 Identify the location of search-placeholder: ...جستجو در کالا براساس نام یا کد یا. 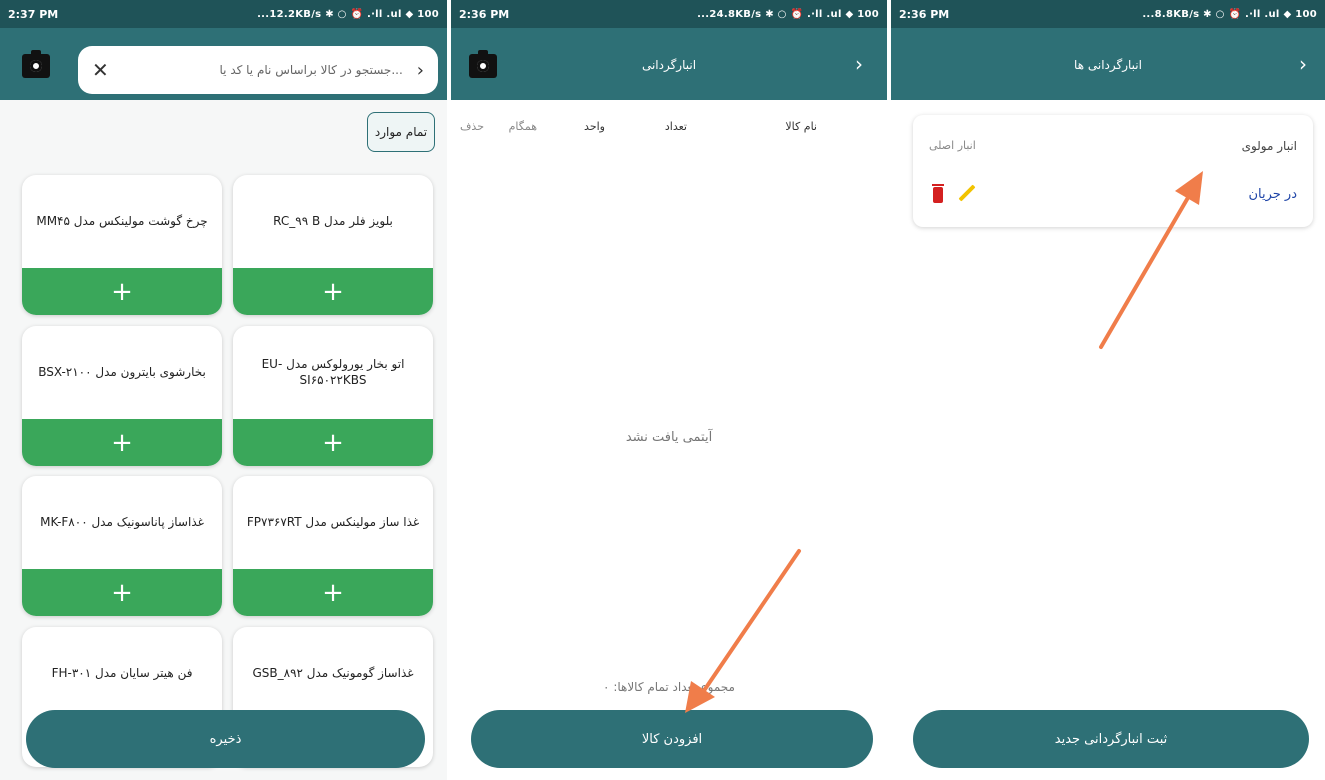
(263, 70).